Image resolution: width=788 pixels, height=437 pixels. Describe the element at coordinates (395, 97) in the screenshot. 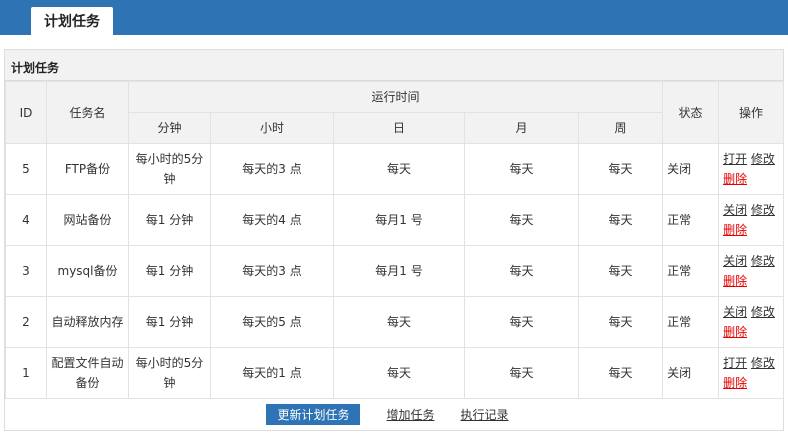

I see `header-run-time: 运行时间` at that location.